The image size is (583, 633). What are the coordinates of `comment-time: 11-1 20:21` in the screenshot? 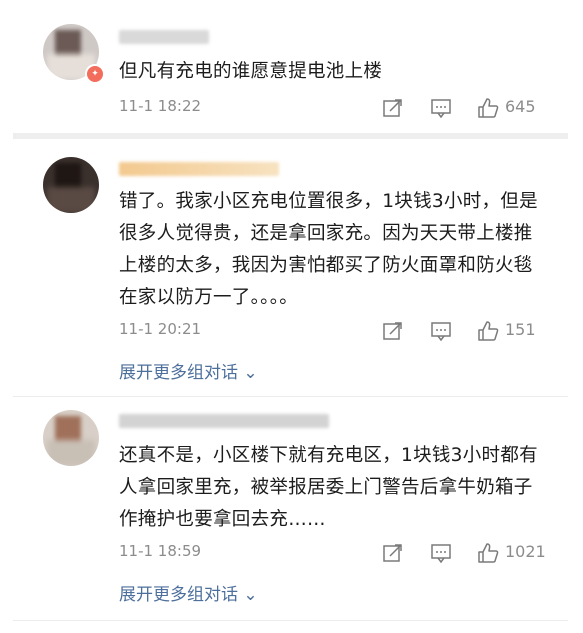 It's located at (160, 329).